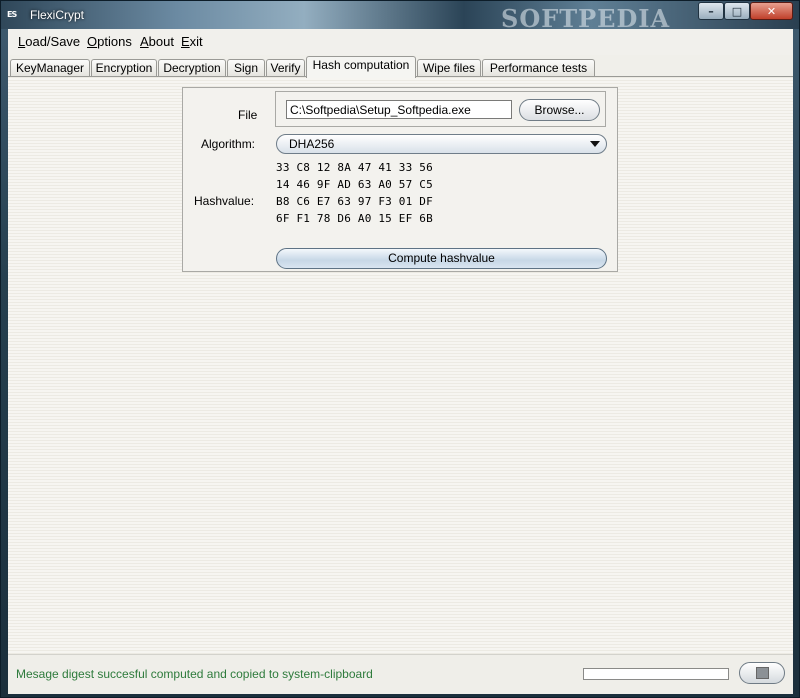  I want to click on tab-verify: Verify, so click(285, 68).